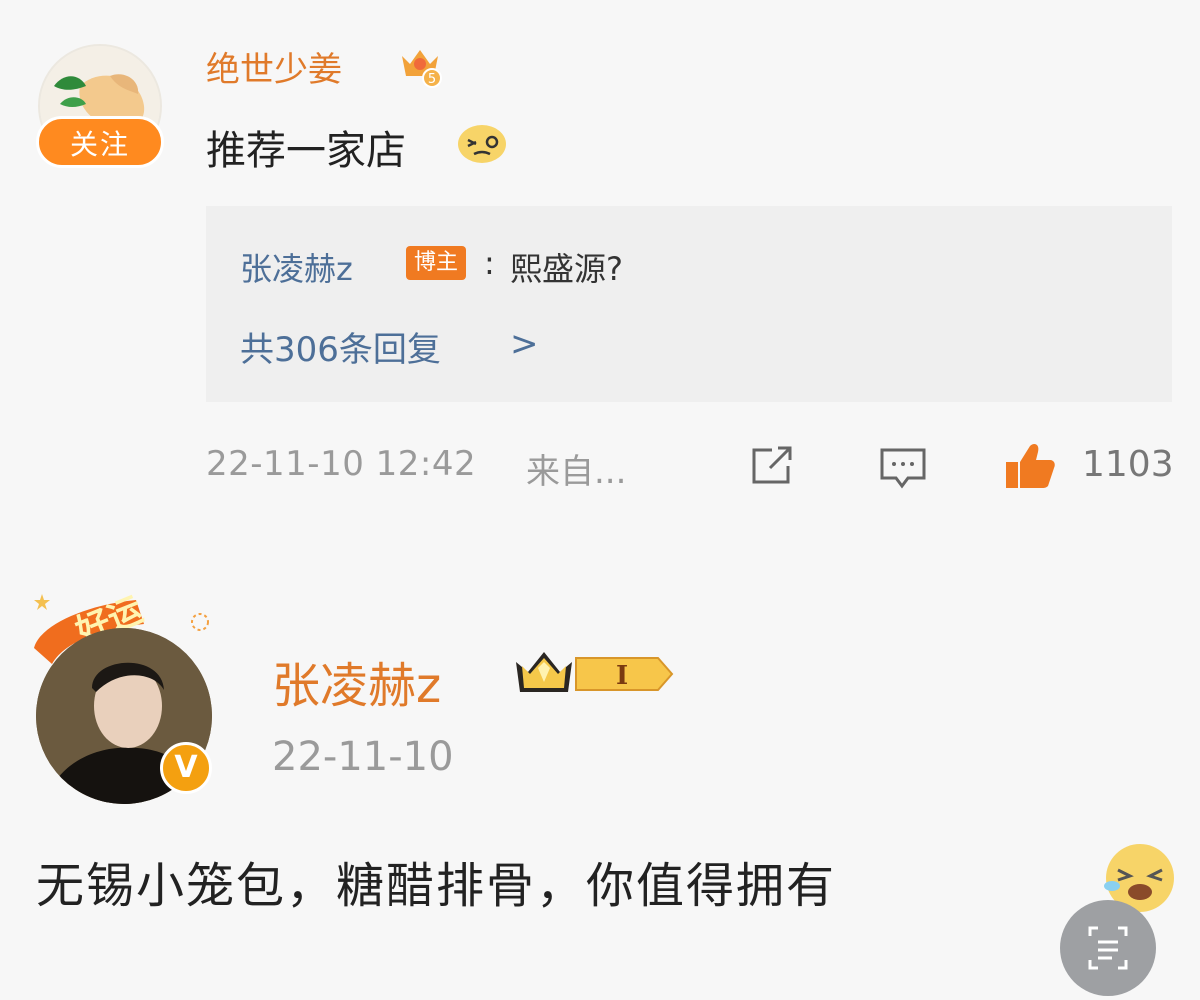 The width and height of the screenshot is (1200, 1000). Describe the element at coordinates (1030, 468) in the screenshot. I see `thumbs-up-icon` at that location.